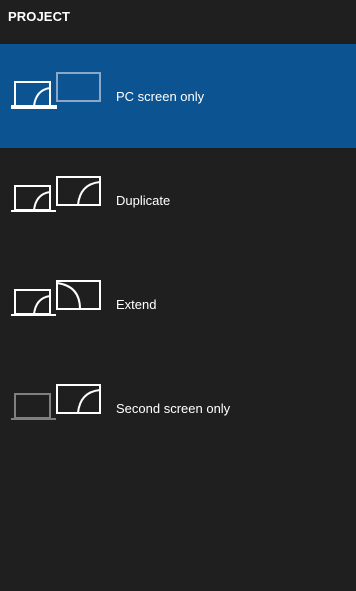 This screenshot has height=591, width=356. What do you see at coordinates (56, 299) in the screenshot?
I see `extend-icon` at bounding box center [56, 299].